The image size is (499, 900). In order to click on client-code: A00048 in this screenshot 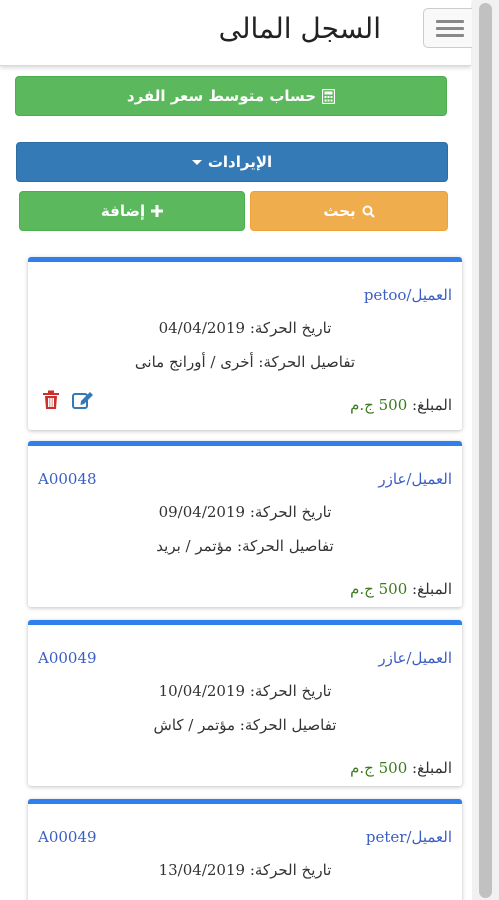, I will do `click(67, 479)`.